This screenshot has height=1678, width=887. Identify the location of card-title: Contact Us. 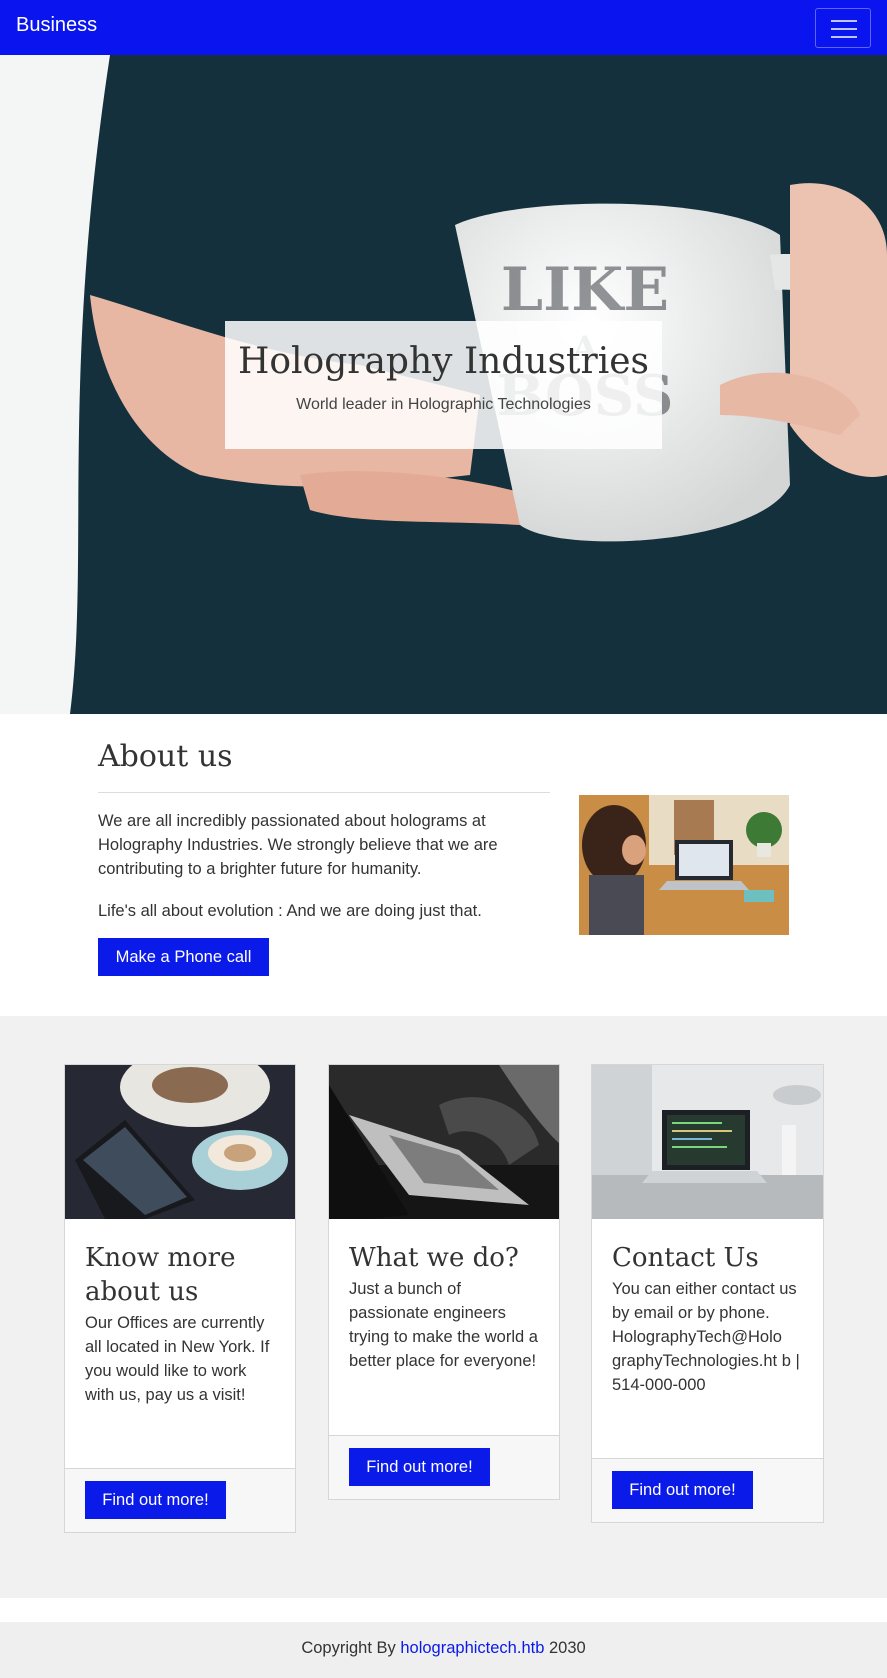
(685, 1258).